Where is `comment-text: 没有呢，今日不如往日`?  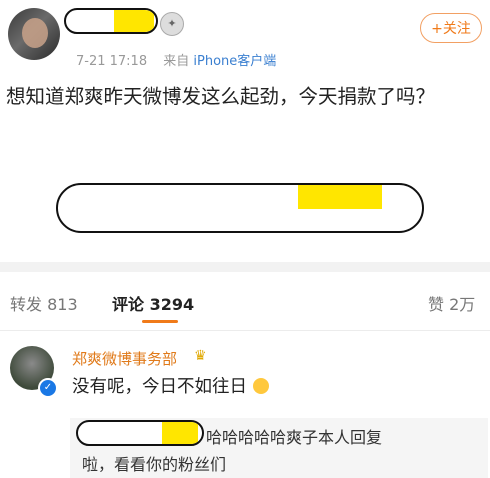
comment-text: 没有呢，今日不如往日 is located at coordinates (170, 385).